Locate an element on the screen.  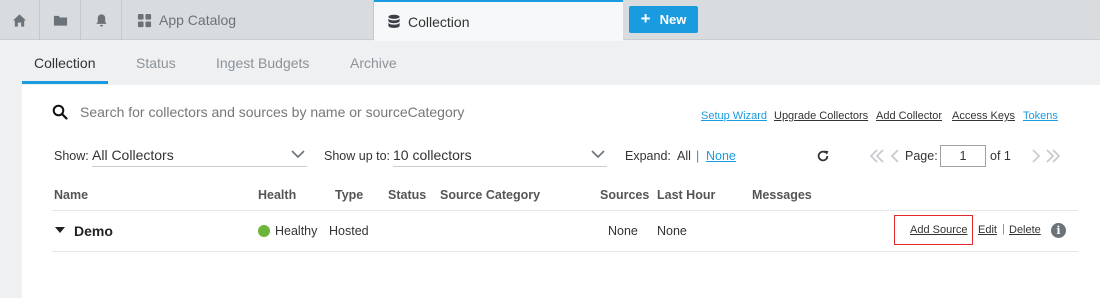
folder-button is located at coordinates (61, 20).